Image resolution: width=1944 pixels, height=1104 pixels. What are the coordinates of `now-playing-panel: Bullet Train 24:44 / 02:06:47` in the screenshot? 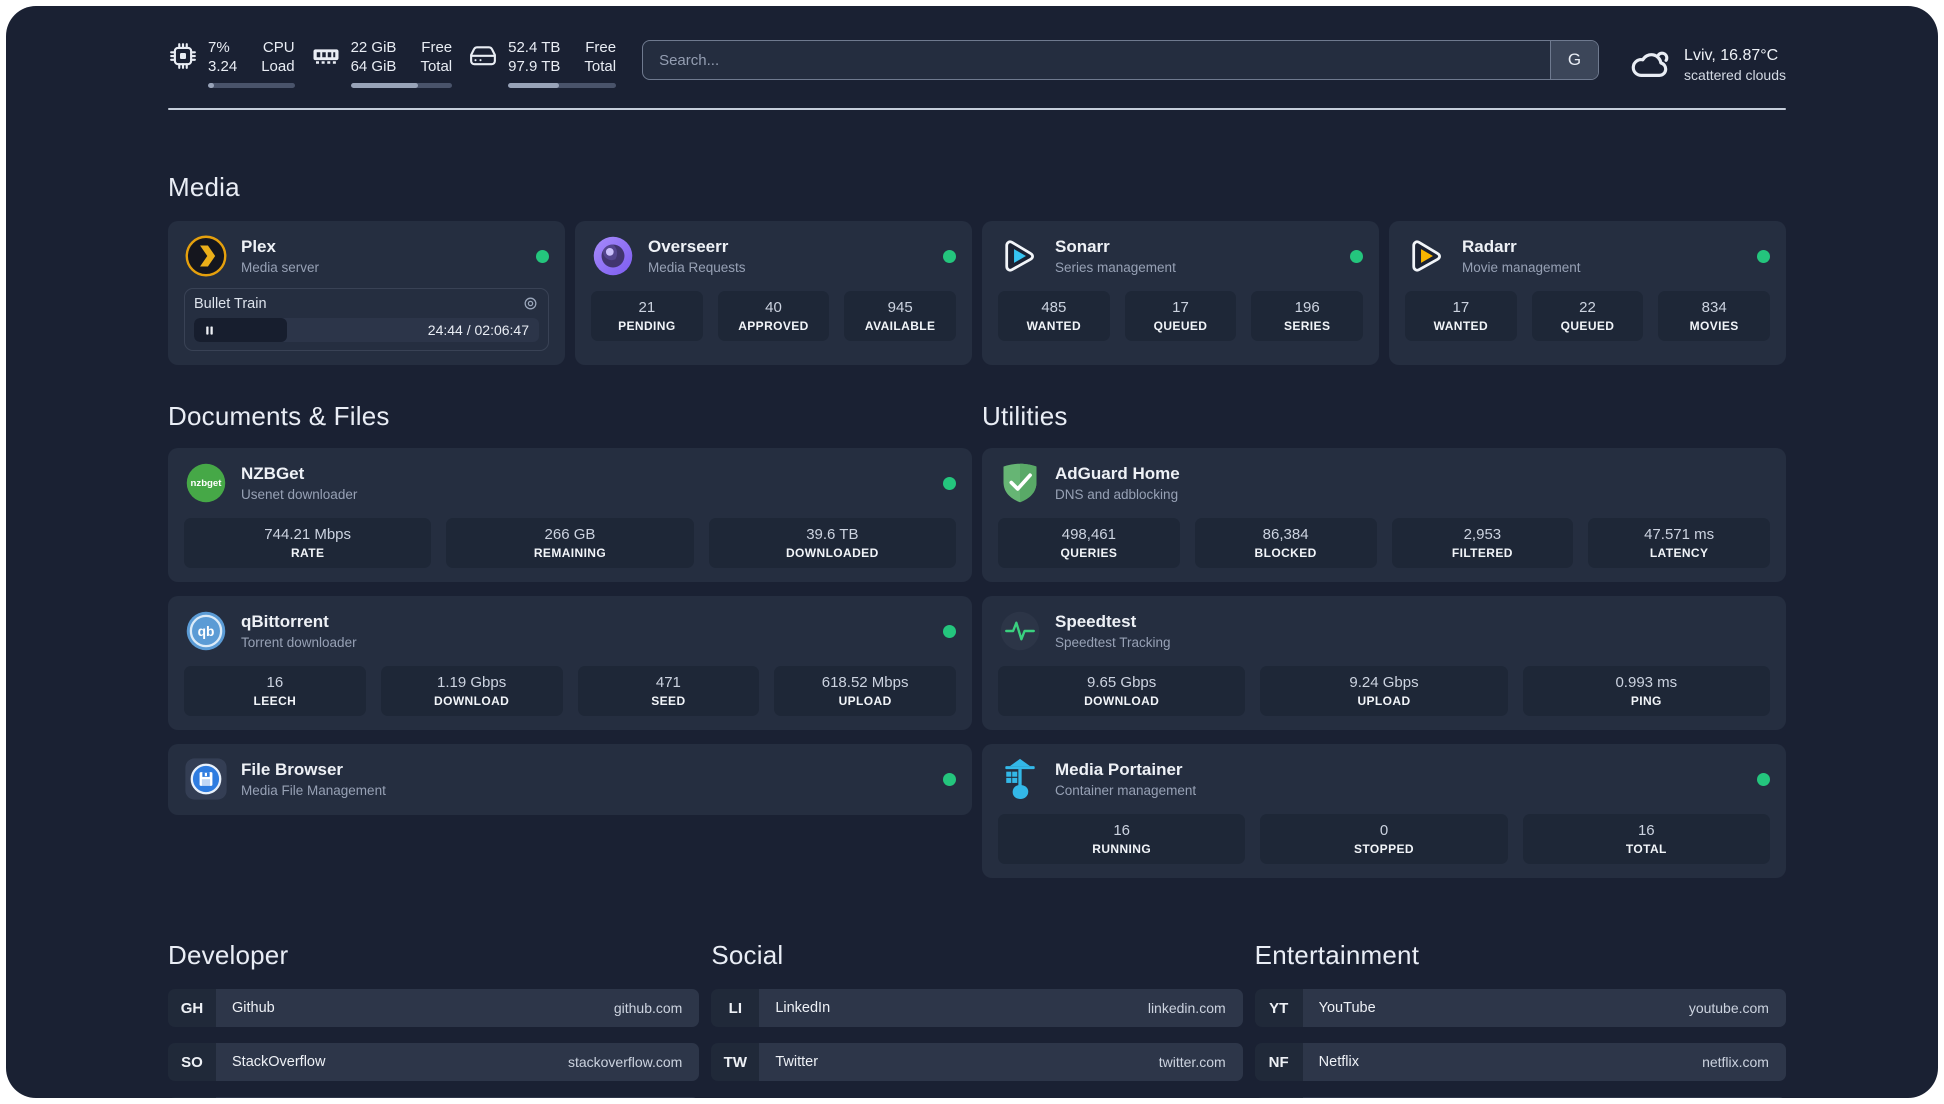 It's located at (366, 319).